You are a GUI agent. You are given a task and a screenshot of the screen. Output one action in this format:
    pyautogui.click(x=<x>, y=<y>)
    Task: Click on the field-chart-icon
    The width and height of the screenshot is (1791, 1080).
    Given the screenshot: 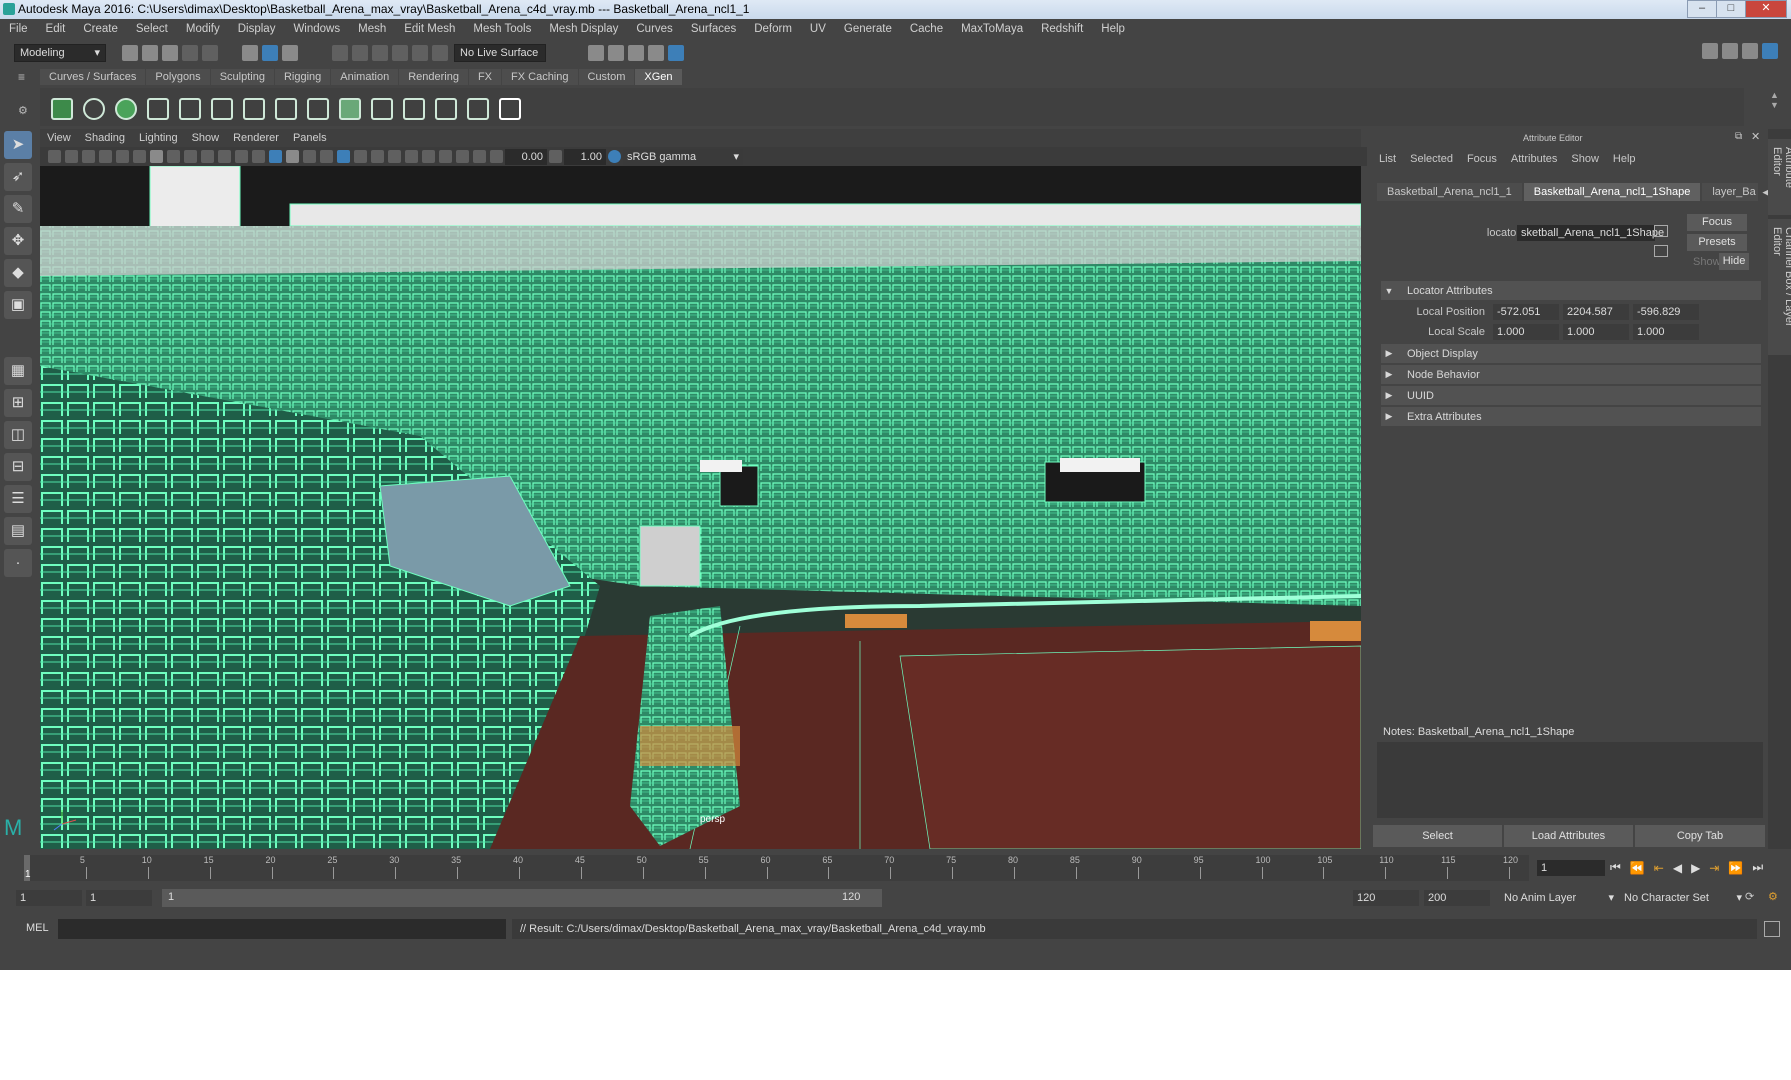 What is the action you would take?
    pyautogui.click(x=224, y=156)
    